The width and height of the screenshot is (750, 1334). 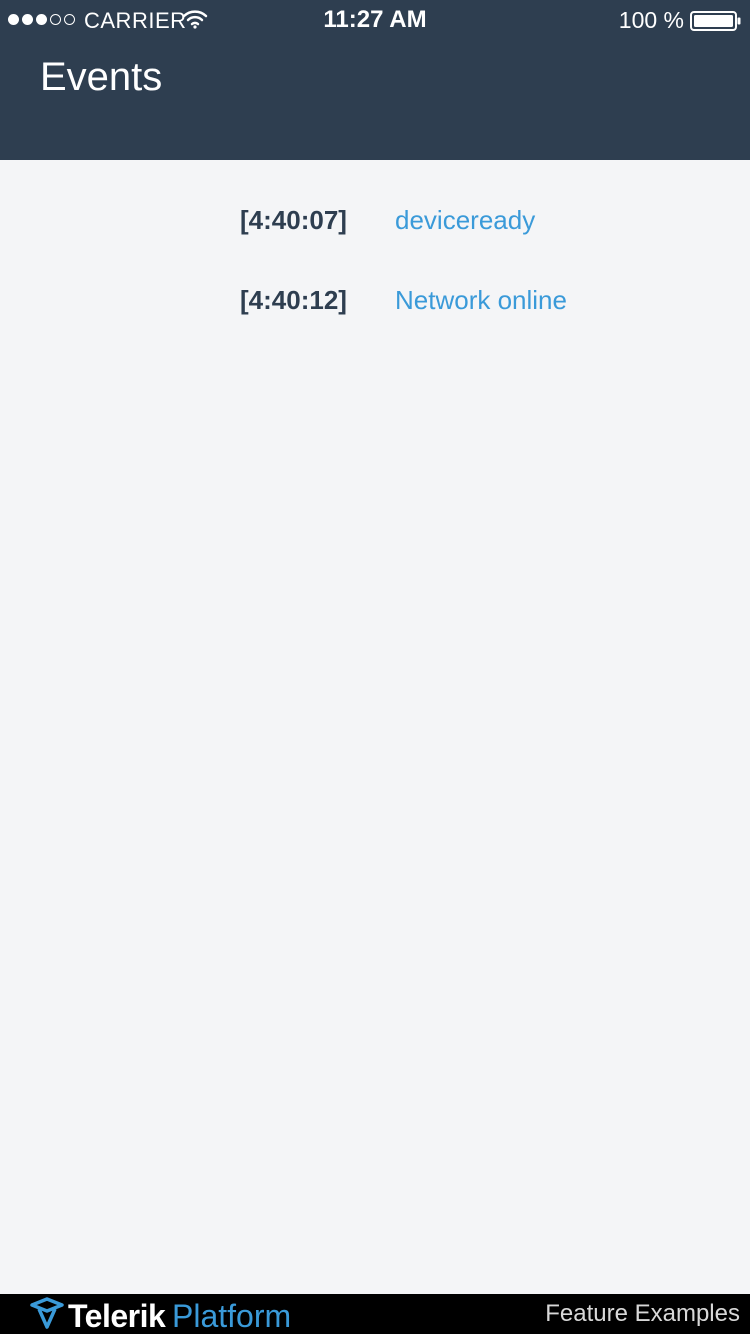 What do you see at coordinates (465, 220) in the screenshot?
I see `event-name: deviceready` at bounding box center [465, 220].